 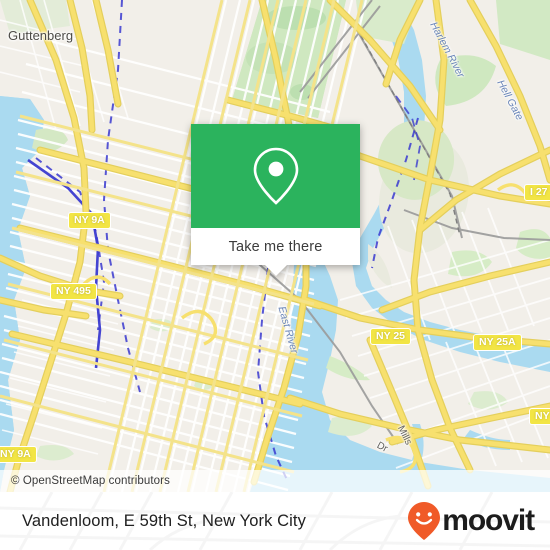 I want to click on popup-pin-panel, so click(x=275, y=176).